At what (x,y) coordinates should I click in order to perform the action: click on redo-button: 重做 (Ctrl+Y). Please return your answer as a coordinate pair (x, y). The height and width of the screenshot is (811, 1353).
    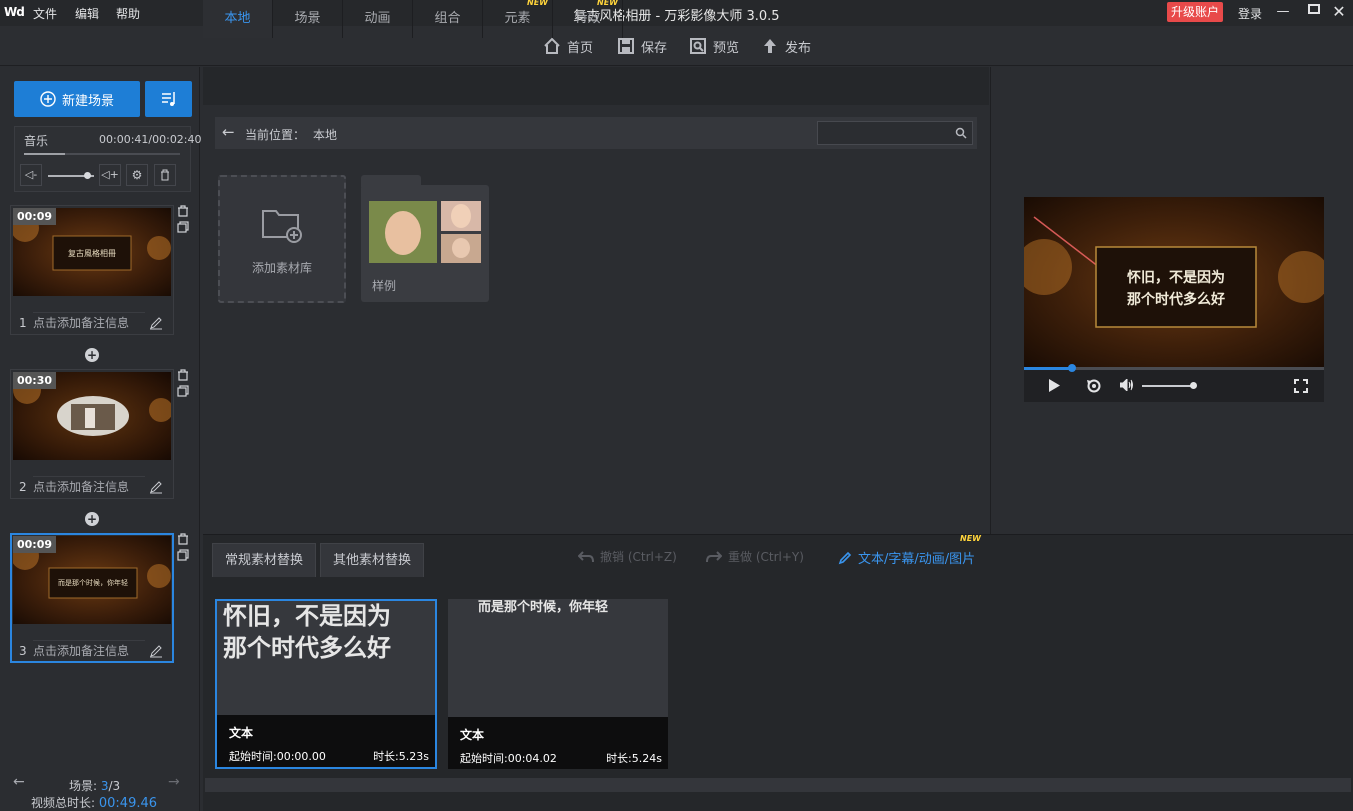
    Looking at the image, I should click on (755, 556).